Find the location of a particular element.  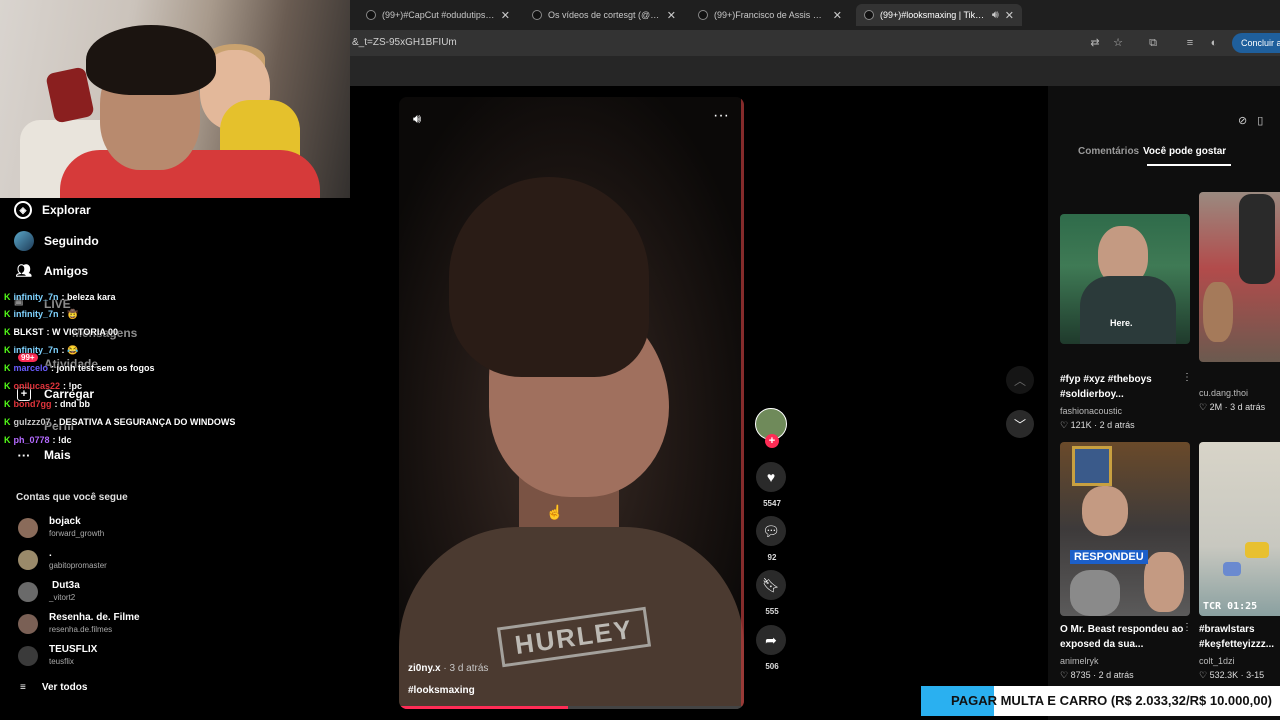

account-name: . is located at coordinates (50, 553).